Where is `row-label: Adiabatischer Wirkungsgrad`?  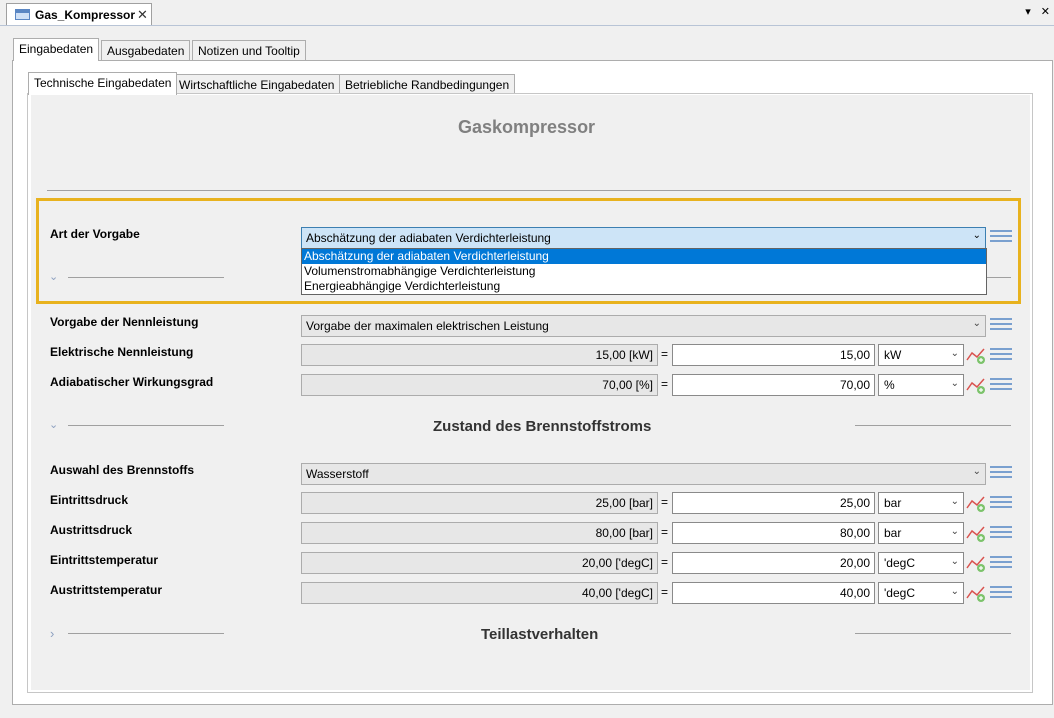
row-label: Adiabatischer Wirkungsgrad is located at coordinates (132, 382).